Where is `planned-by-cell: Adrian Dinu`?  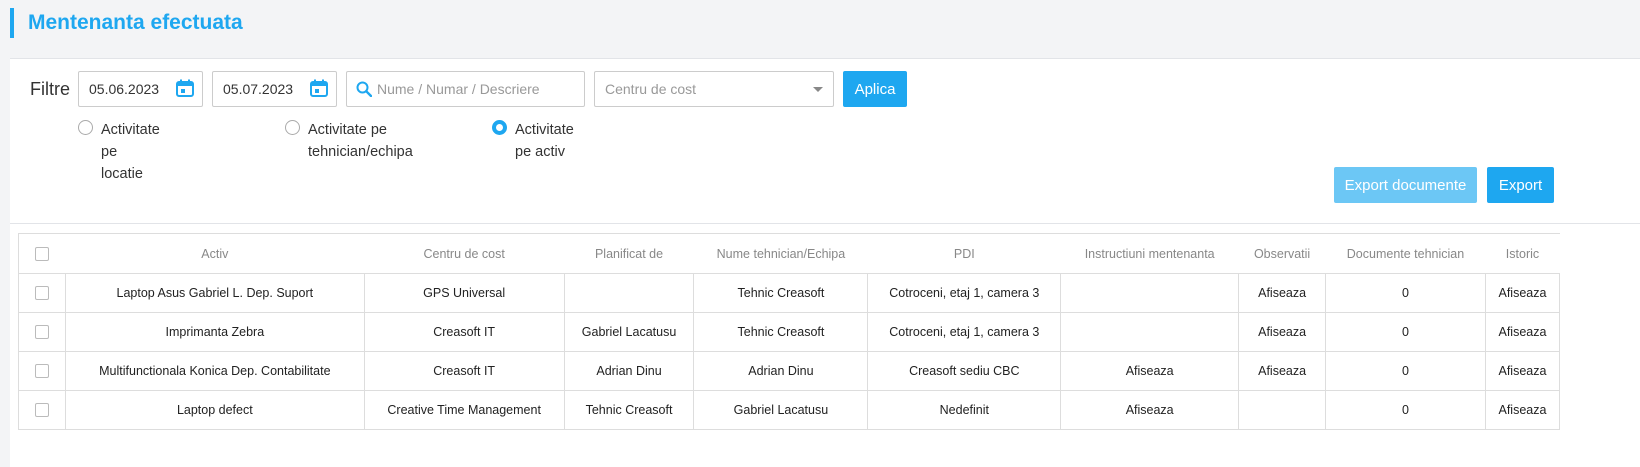 planned-by-cell: Adrian Dinu is located at coordinates (629, 371).